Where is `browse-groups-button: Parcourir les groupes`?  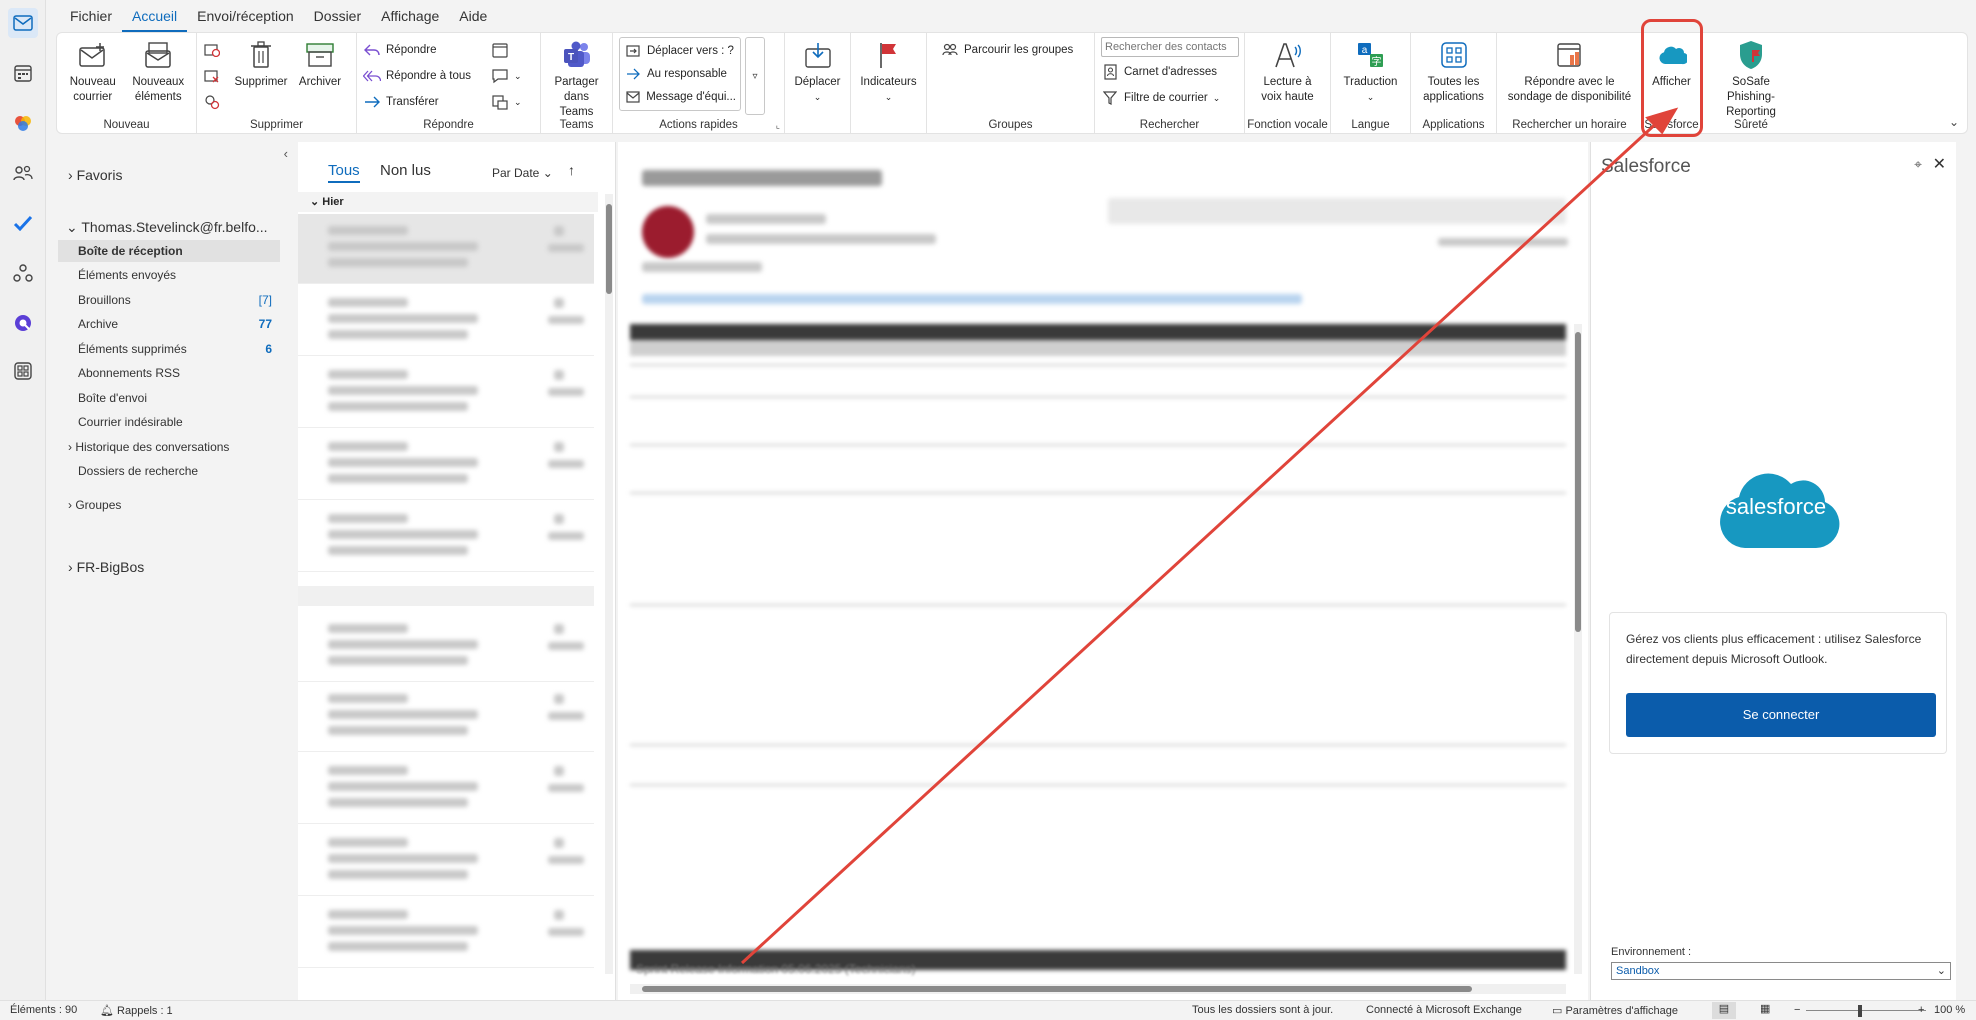 browse-groups-button: Parcourir les groupes is located at coordinates (1007, 50).